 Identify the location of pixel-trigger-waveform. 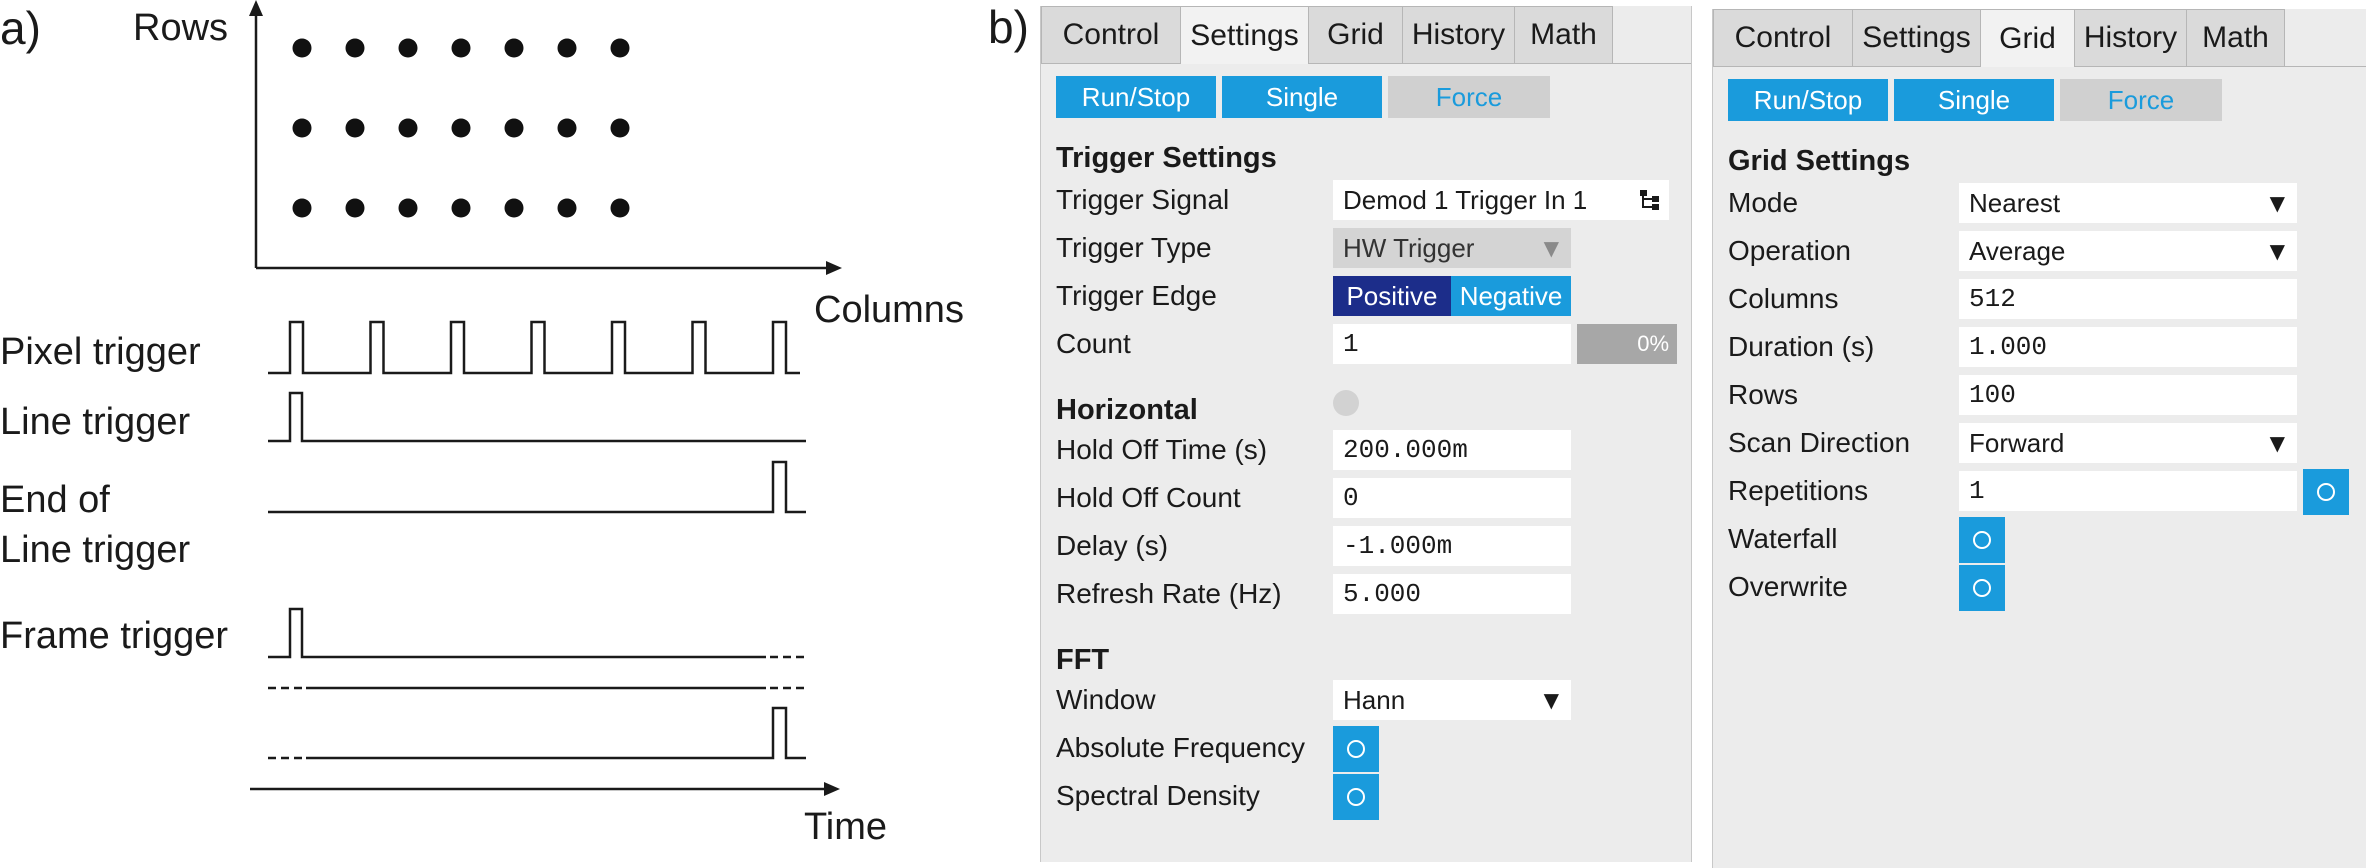
(534, 347).